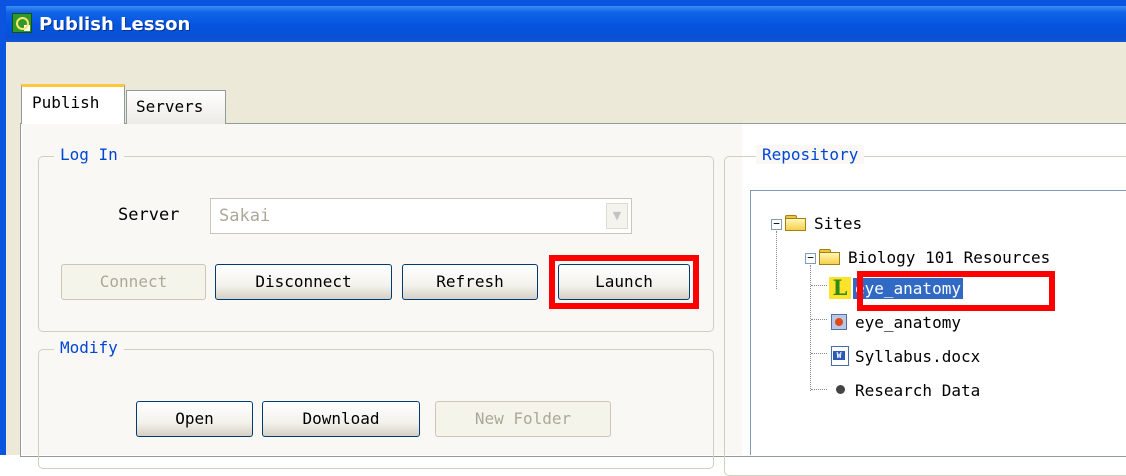 This screenshot has width=1126, height=476. I want to click on selection-highlight-box, so click(956, 291).